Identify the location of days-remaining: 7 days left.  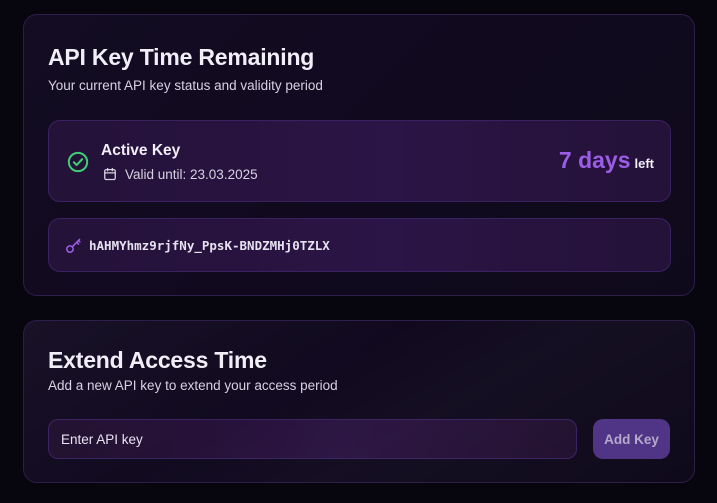
(606, 160).